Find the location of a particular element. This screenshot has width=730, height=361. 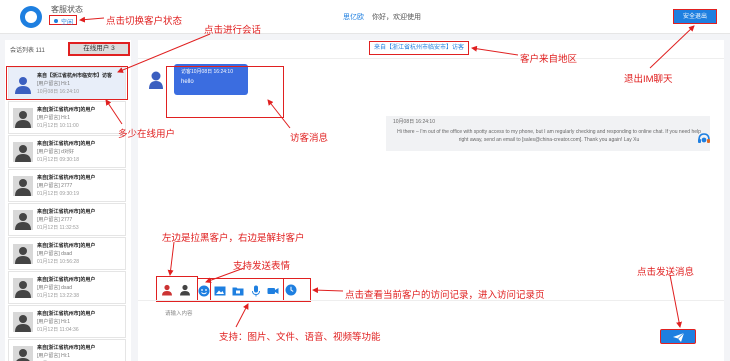

status-title: 客服状态 is located at coordinates (67, 9).